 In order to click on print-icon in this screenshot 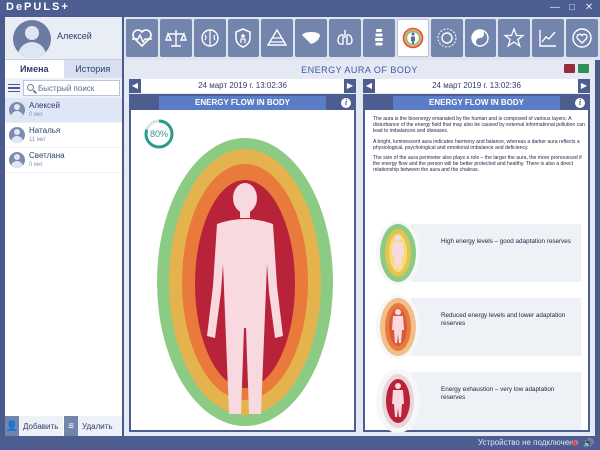, I will do `click(569, 68)`.